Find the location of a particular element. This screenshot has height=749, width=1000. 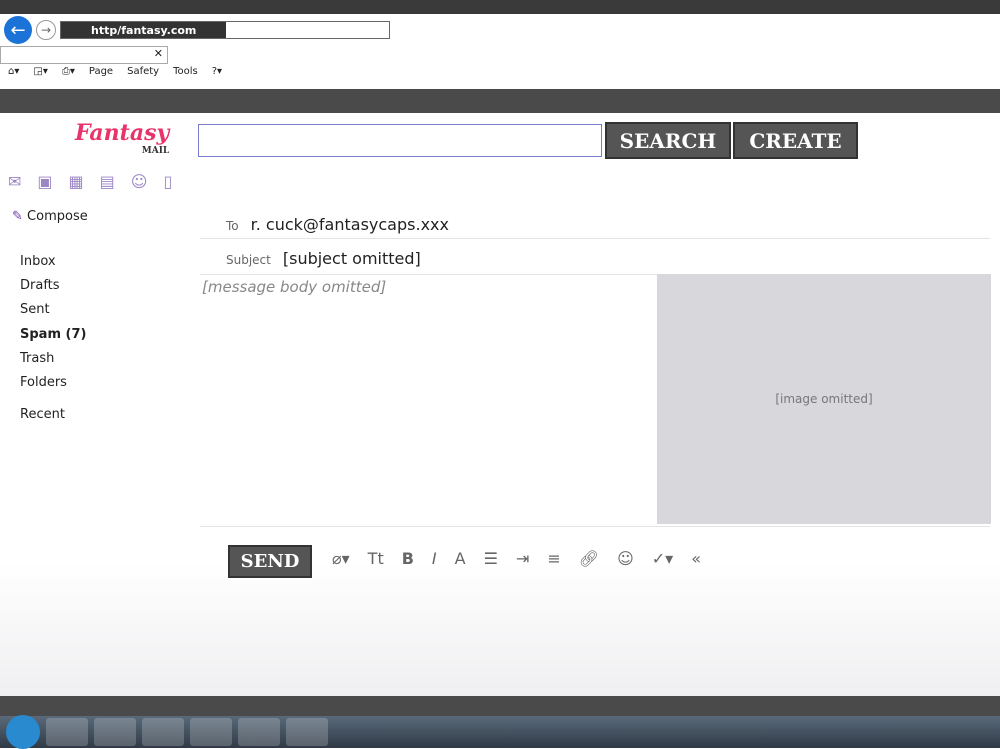

subject-field: Subject [subject omitted] is located at coordinates (323, 258).